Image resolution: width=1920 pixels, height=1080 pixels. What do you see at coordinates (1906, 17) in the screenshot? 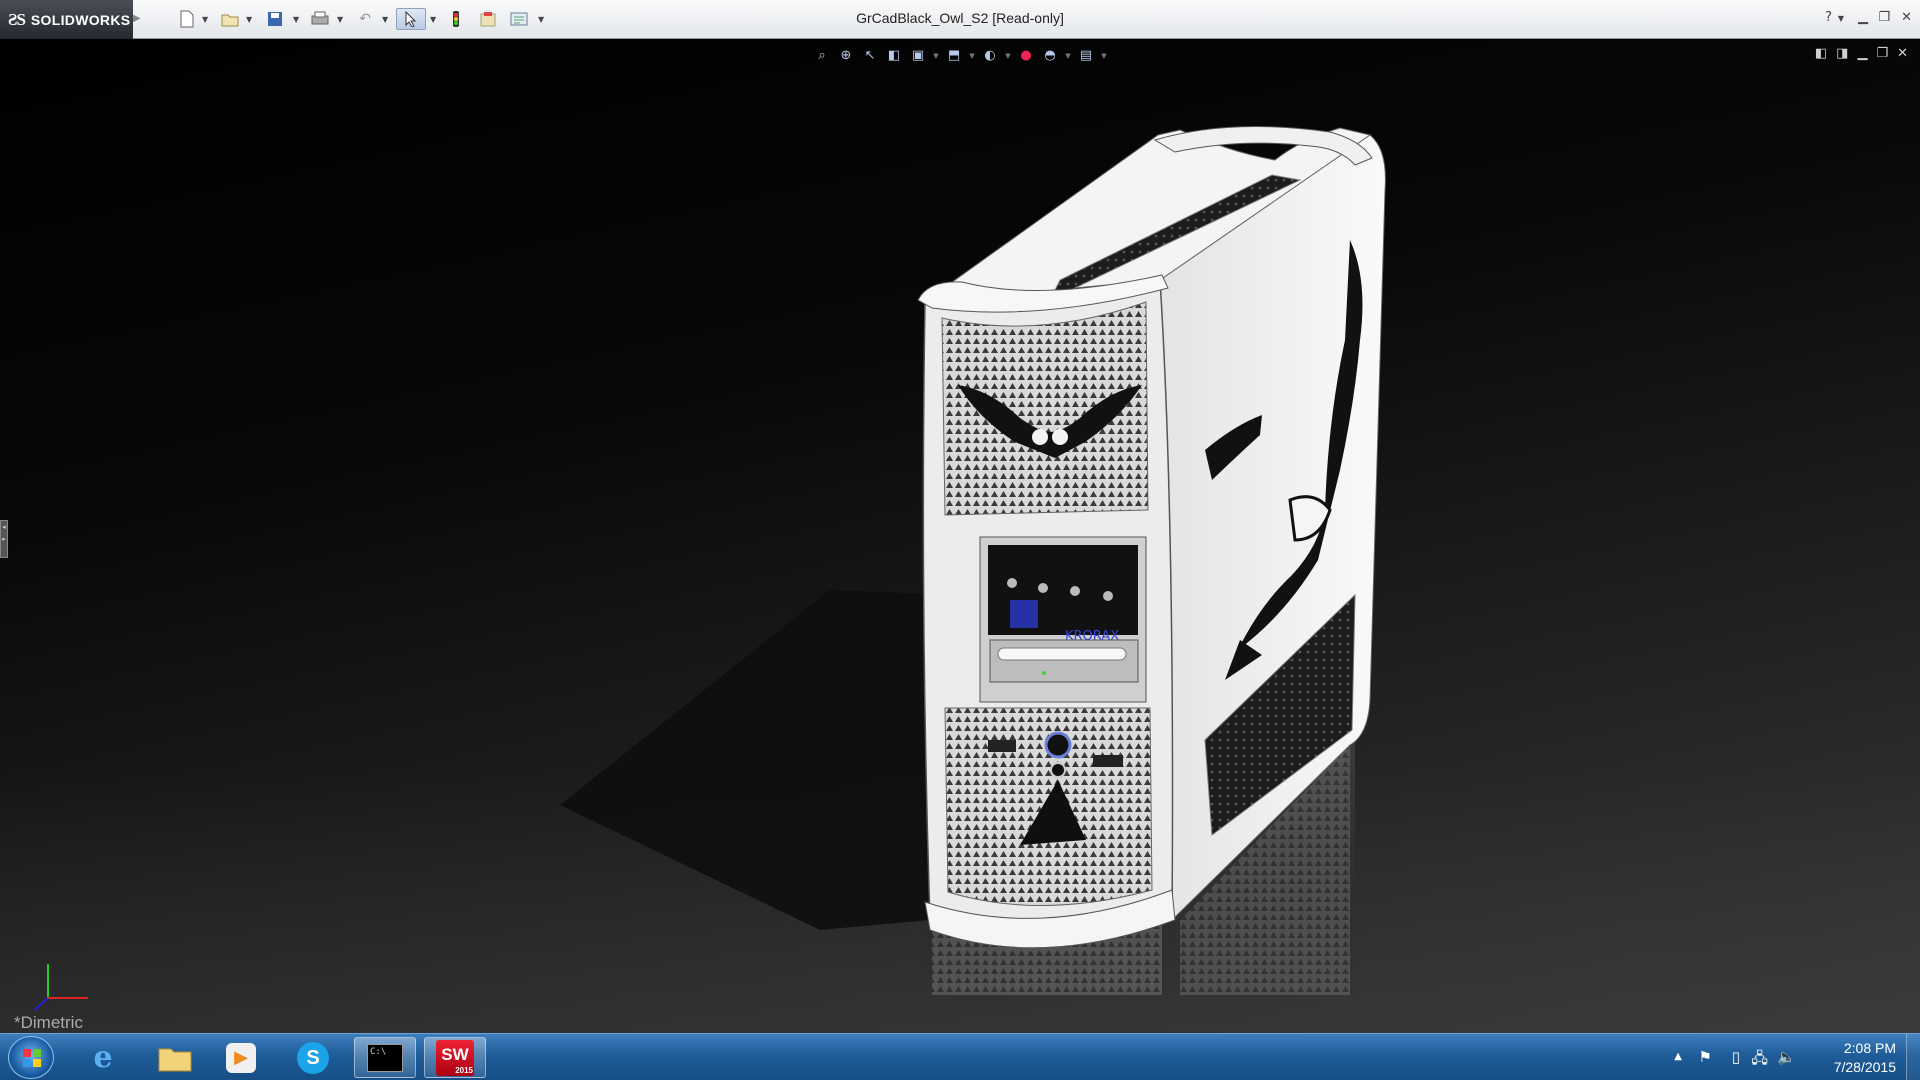
I see `close-icon: ✕` at bounding box center [1906, 17].